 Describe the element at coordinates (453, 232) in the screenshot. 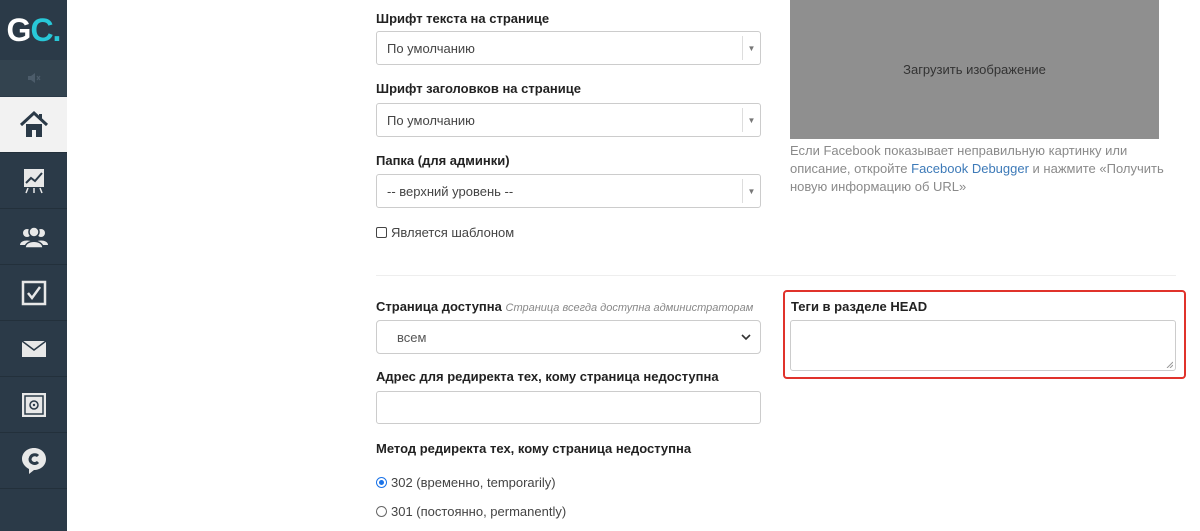

I see `is-template-label: Является шаблоном` at that location.